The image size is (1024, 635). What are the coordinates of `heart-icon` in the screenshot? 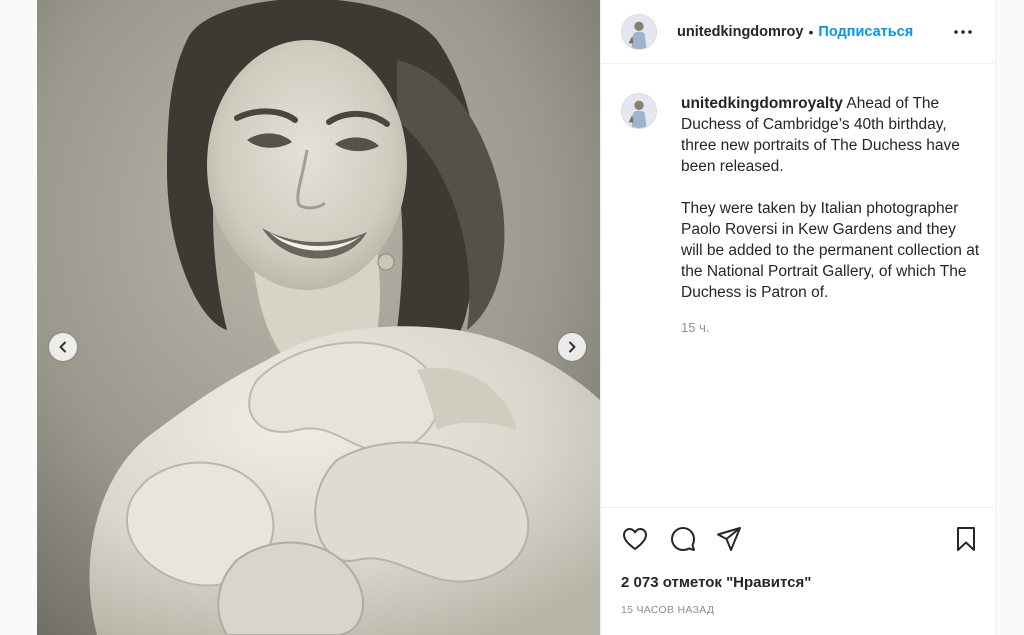 It's located at (635, 539).